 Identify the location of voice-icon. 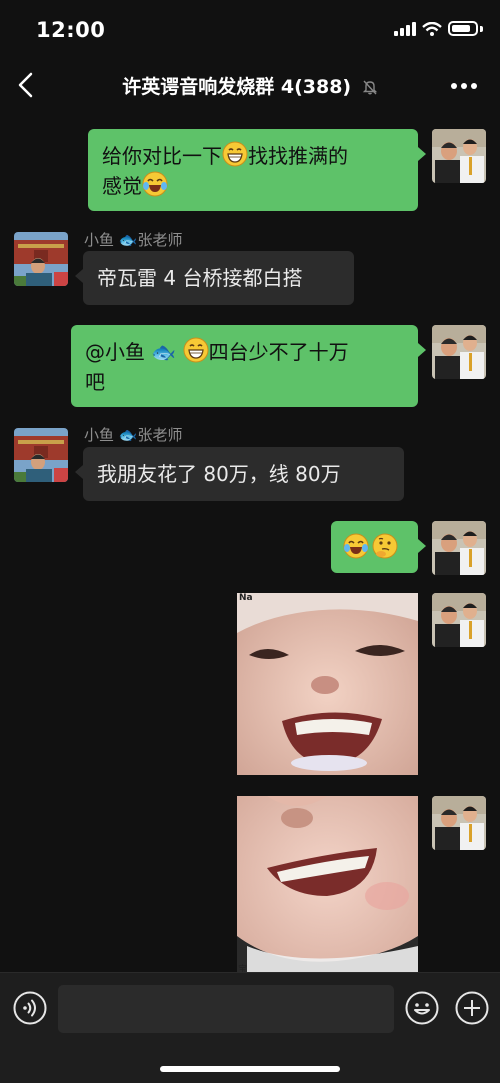
(30, 1008).